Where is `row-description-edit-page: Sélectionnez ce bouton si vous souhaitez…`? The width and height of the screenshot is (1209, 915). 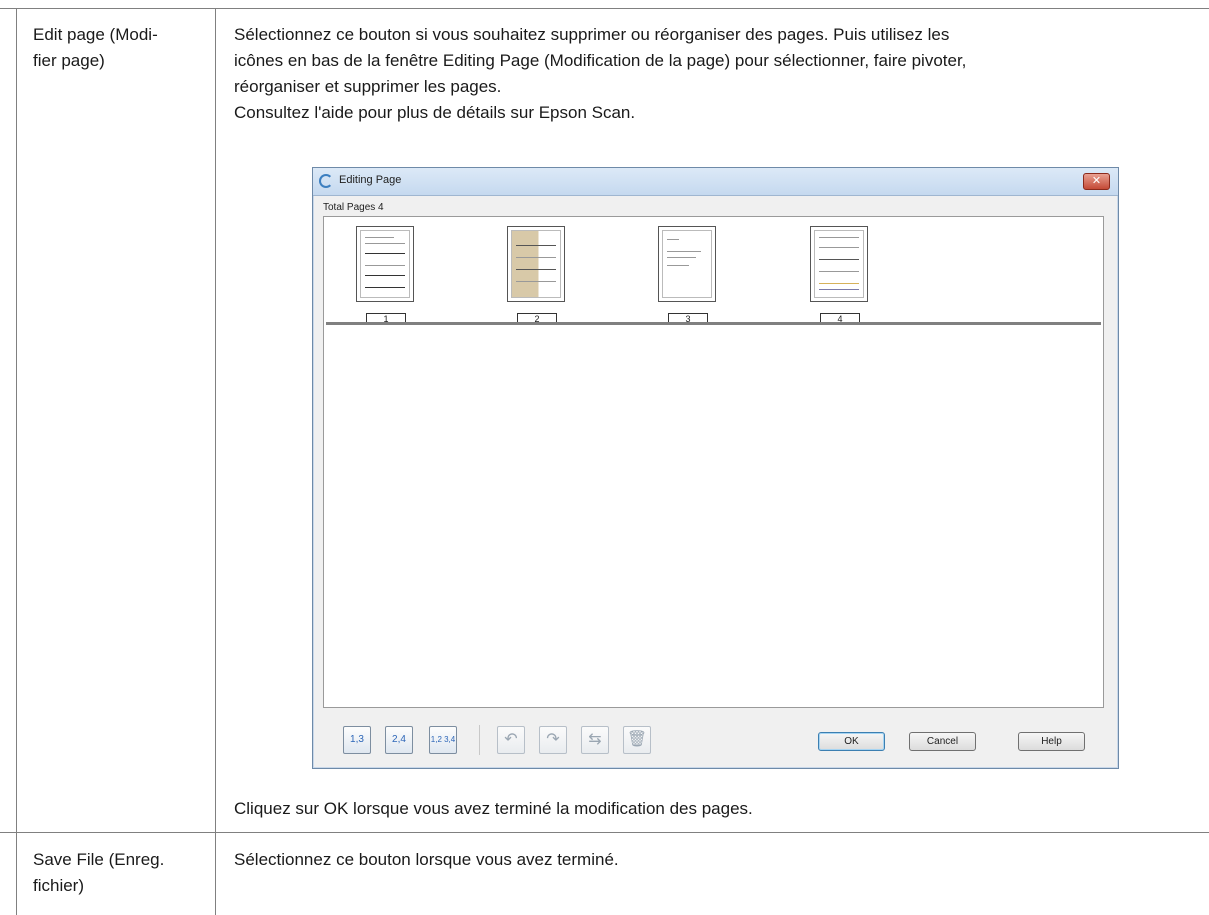 row-description-edit-page: Sélectionnez ce bouton si vous souhaitez… is located at coordinates (714, 74).